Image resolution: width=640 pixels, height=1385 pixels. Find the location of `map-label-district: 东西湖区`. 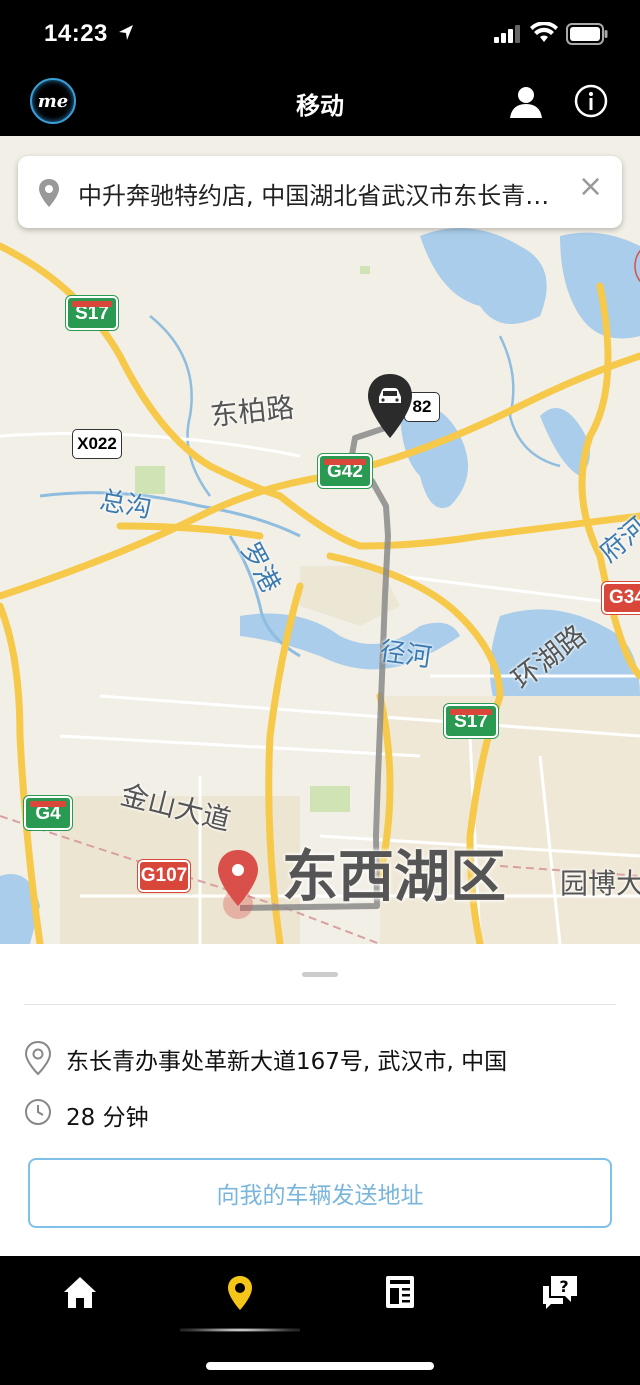

map-label-district: 东西湖区 is located at coordinates (394, 877).